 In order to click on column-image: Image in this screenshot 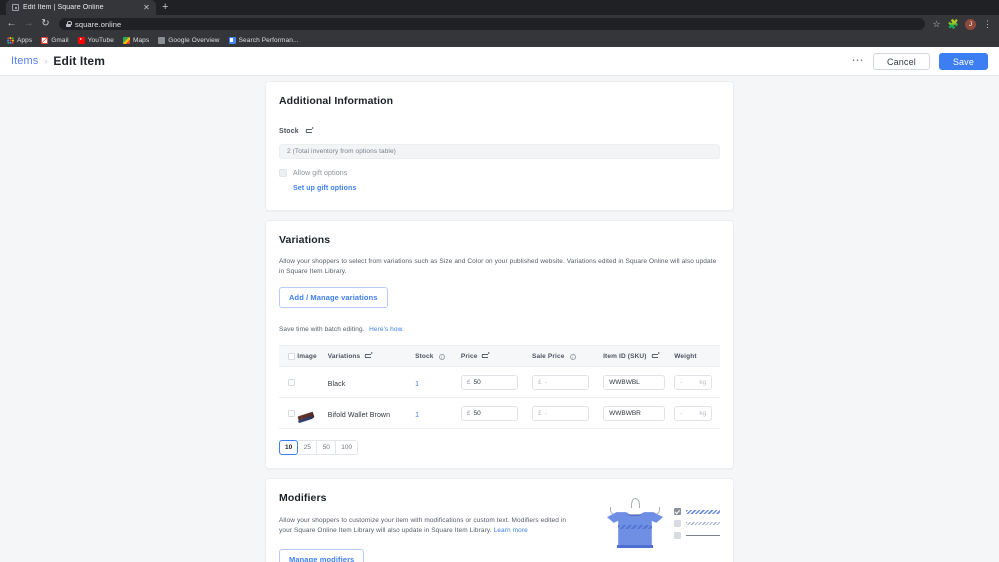, I will do `click(312, 356)`.